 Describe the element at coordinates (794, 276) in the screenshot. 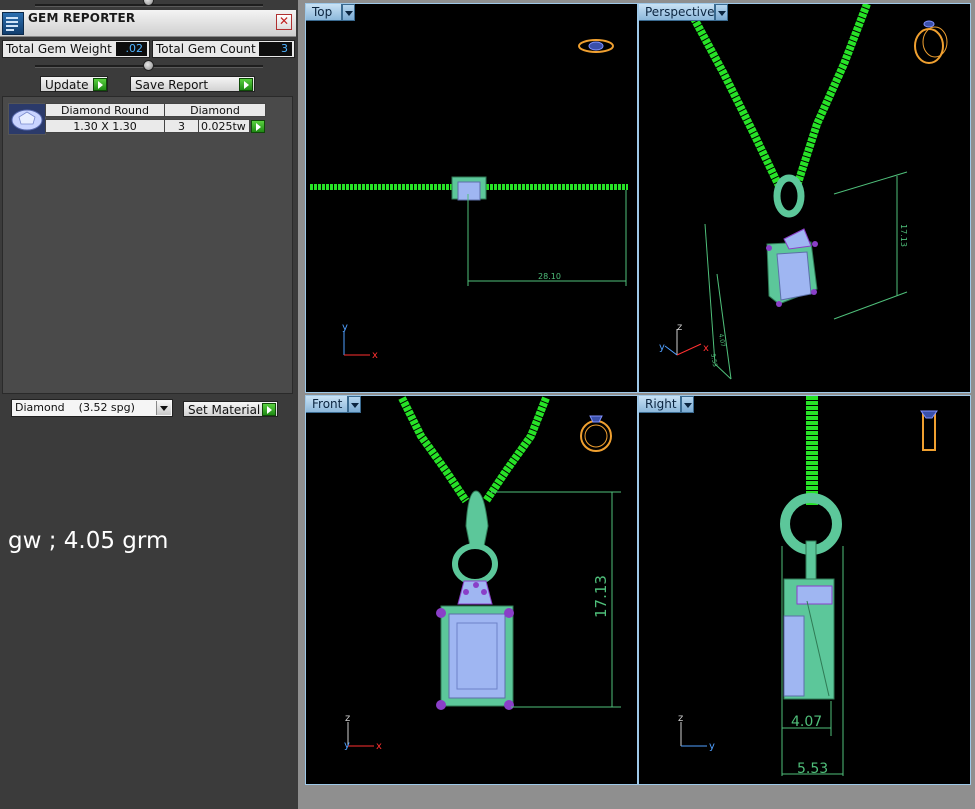

I see `stone` at that location.